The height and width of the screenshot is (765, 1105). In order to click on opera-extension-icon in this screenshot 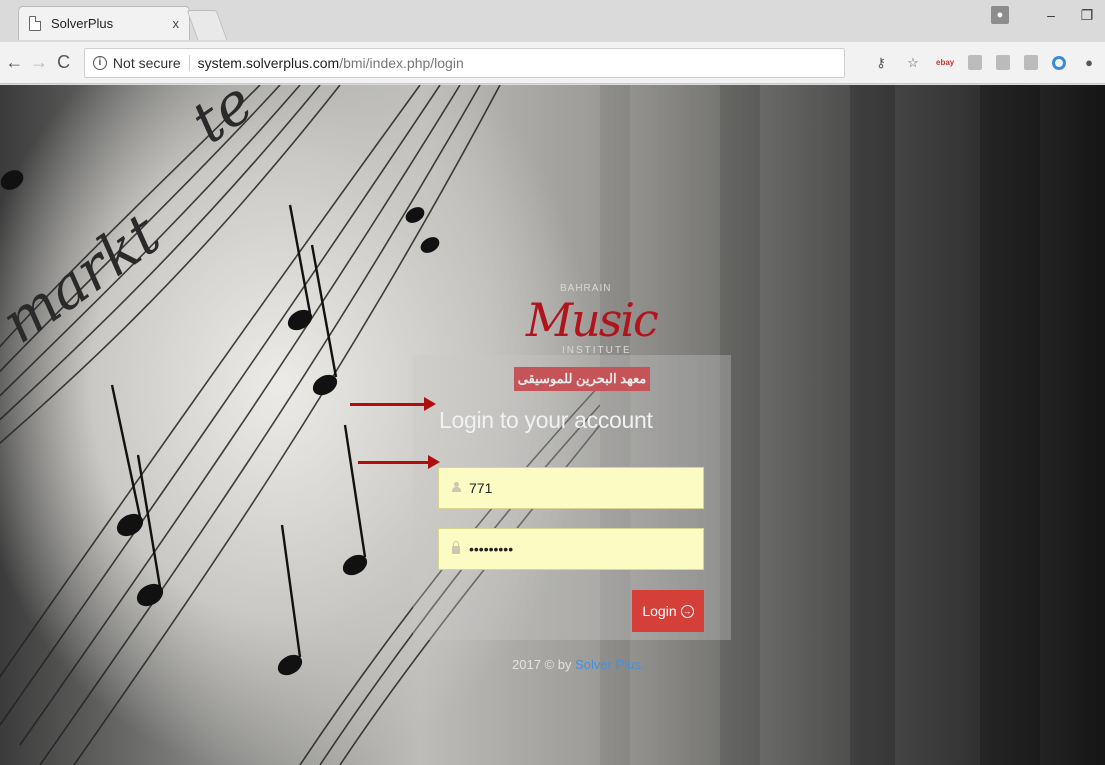, I will do `click(1059, 62)`.